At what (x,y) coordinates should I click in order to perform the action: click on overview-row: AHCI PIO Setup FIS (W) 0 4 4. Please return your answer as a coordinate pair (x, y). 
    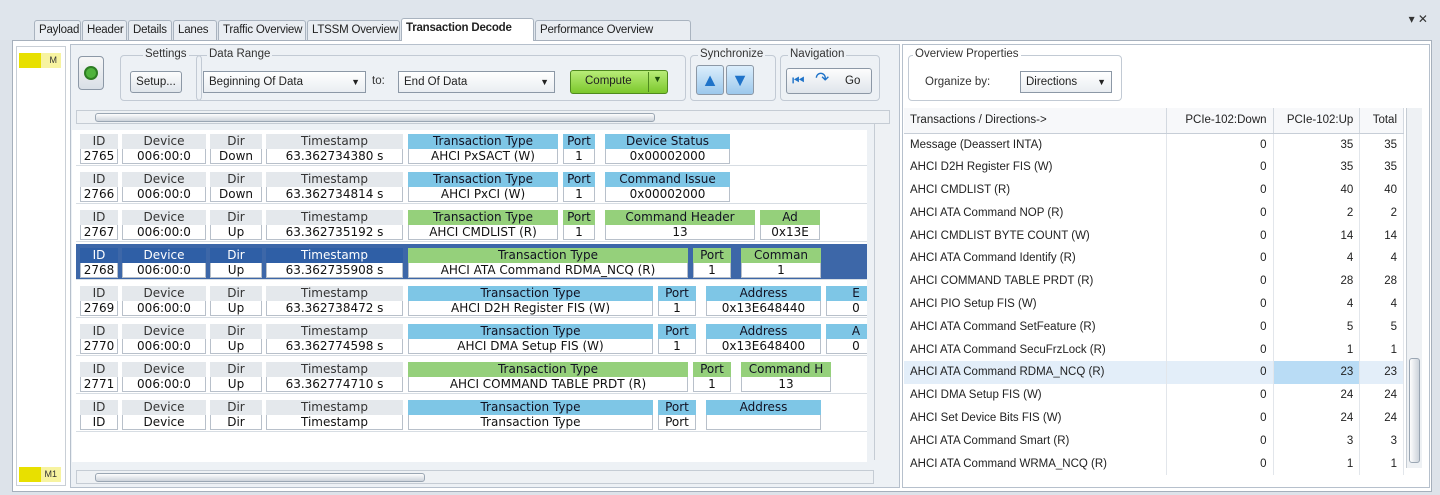
    Looking at the image, I should click on (1154, 304).